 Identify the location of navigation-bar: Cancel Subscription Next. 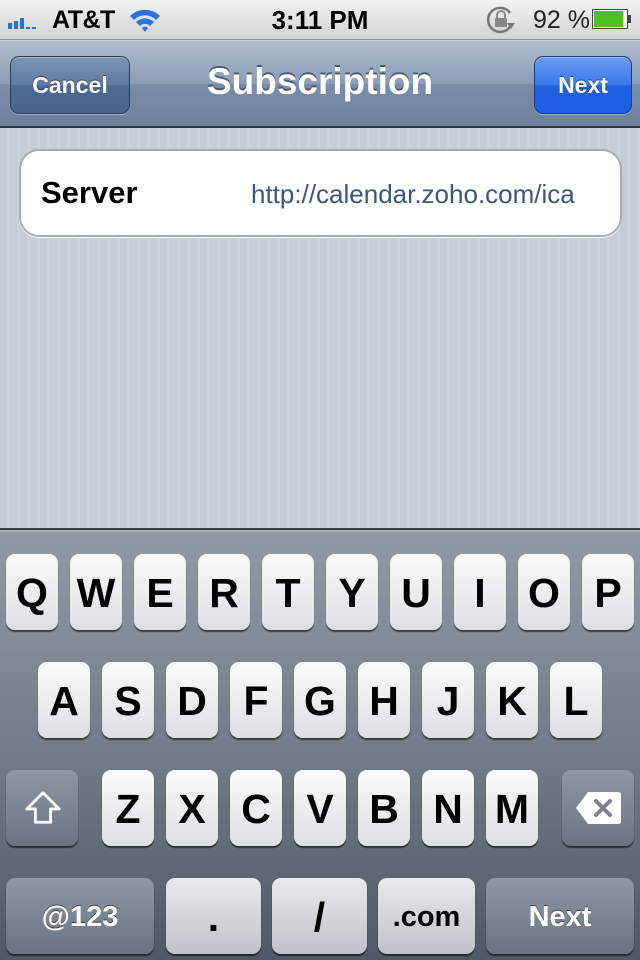
(320, 84).